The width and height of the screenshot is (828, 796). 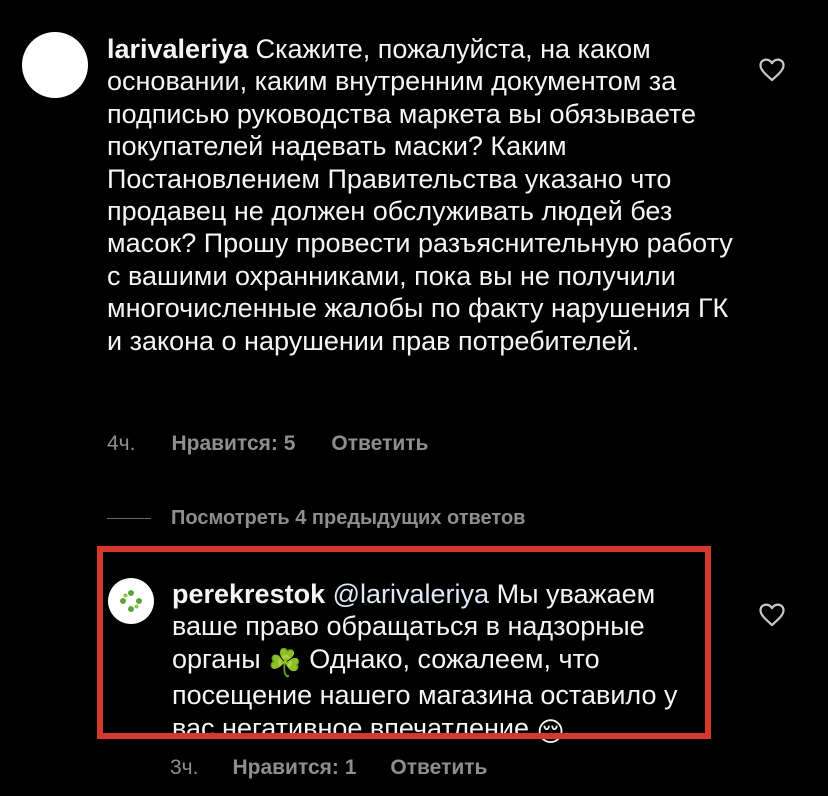 I want to click on reply-username: perekrestok, so click(x=248, y=594).